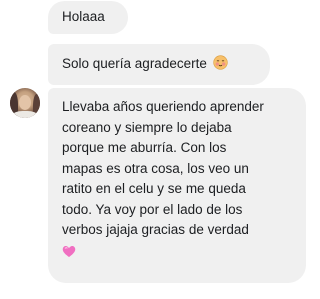 This screenshot has width=320, height=299. I want to click on blushing-face-icon, so click(220, 62).